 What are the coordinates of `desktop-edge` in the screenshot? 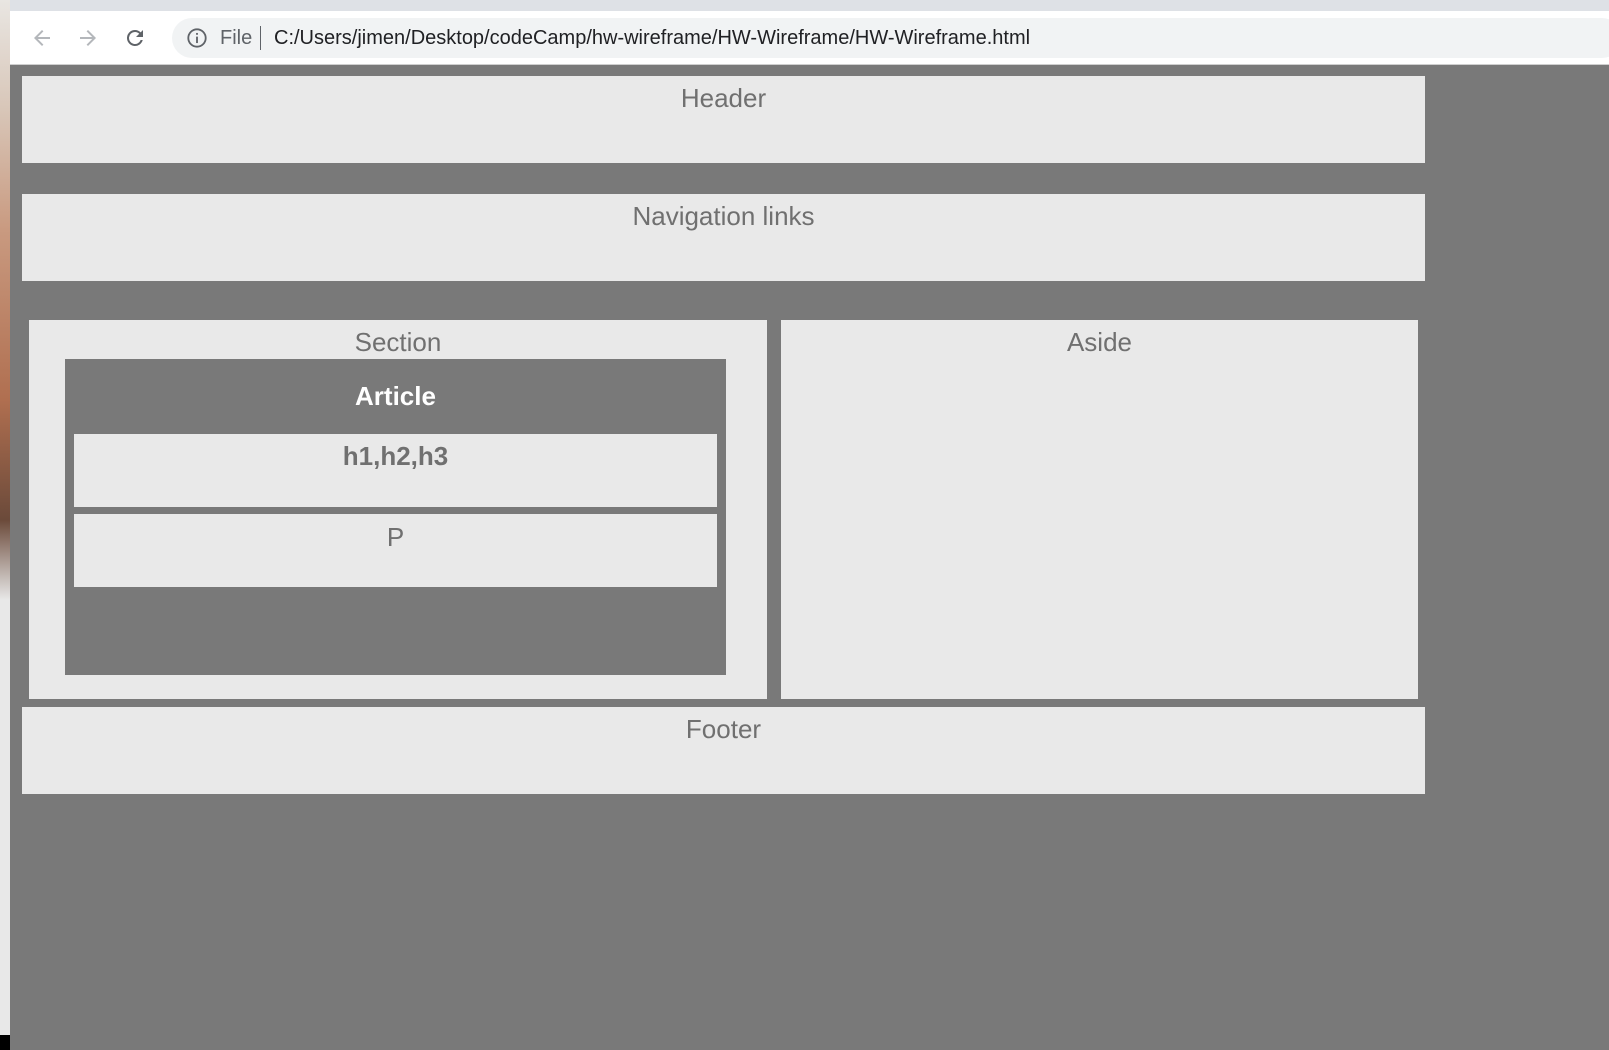 It's located at (5, 525).